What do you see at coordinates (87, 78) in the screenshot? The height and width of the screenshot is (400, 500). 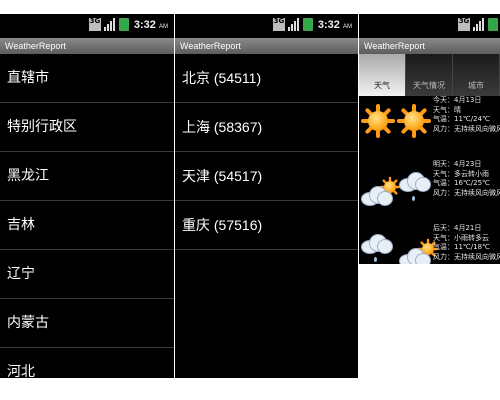 I see `list-item-province: 直辖市` at bounding box center [87, 78].